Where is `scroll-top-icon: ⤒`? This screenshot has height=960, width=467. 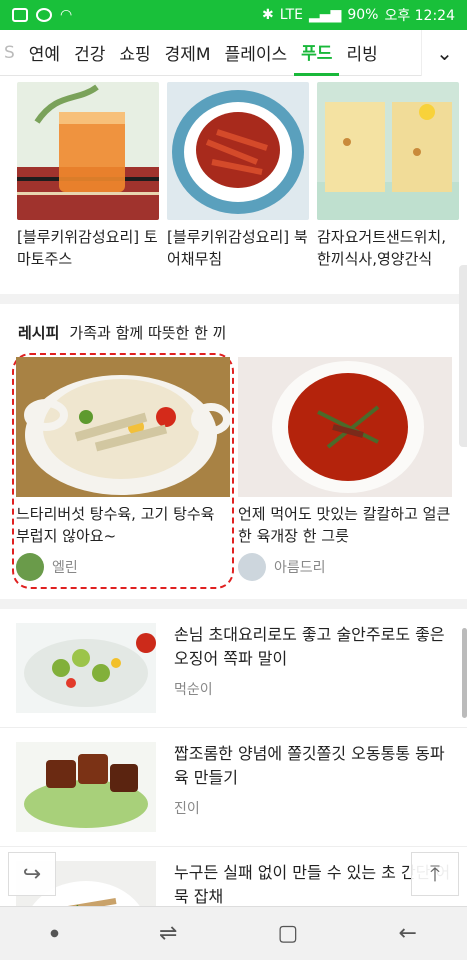
scroll-top-icon: ⤒ is located at coordinates (435, 874).